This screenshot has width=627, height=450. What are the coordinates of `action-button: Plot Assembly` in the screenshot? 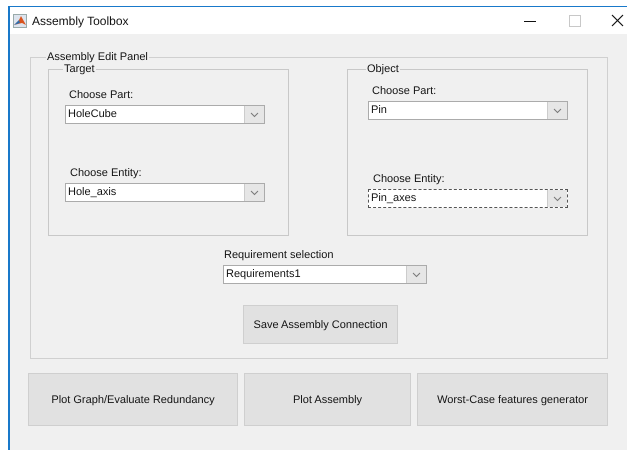 It's located at (327, 399).